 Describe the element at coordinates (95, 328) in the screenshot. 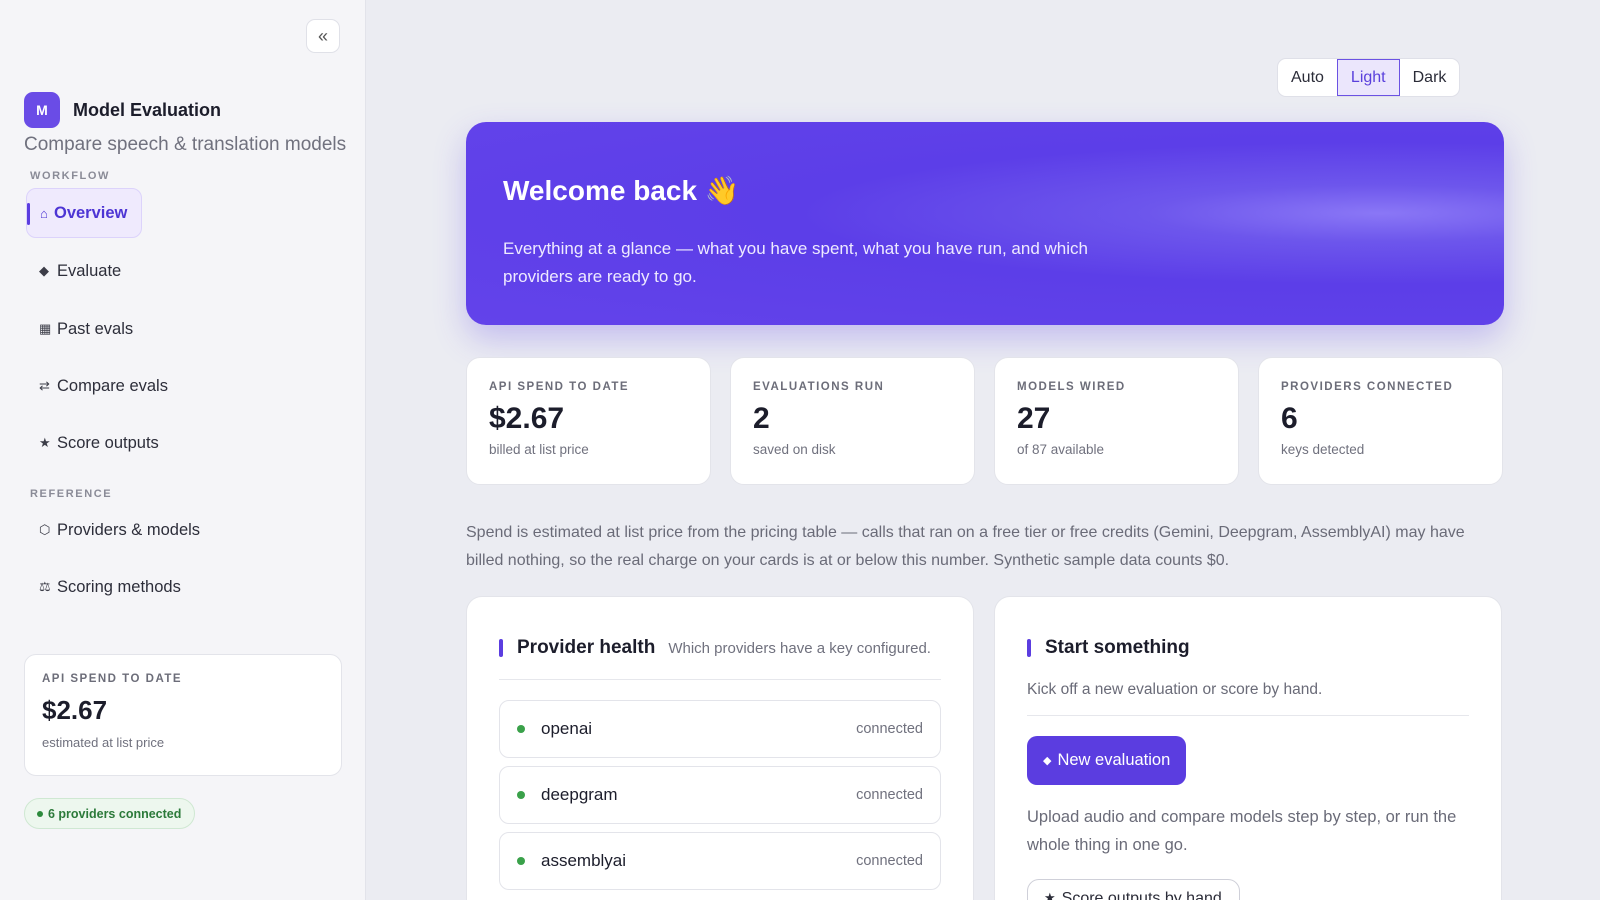

I see `sidebar-item-label: Past evals` at that location.